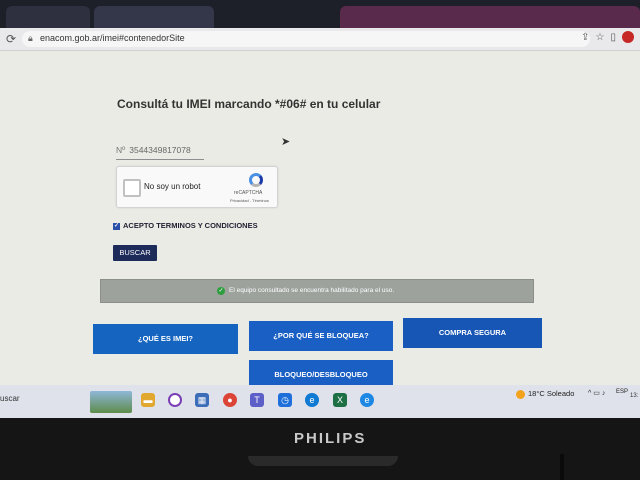 Image resolution: width=640 pixels, height=480 pixels. I want to click on what-is-imei-button: ¿QUÉ ES IMEI?, so click(165, 339).